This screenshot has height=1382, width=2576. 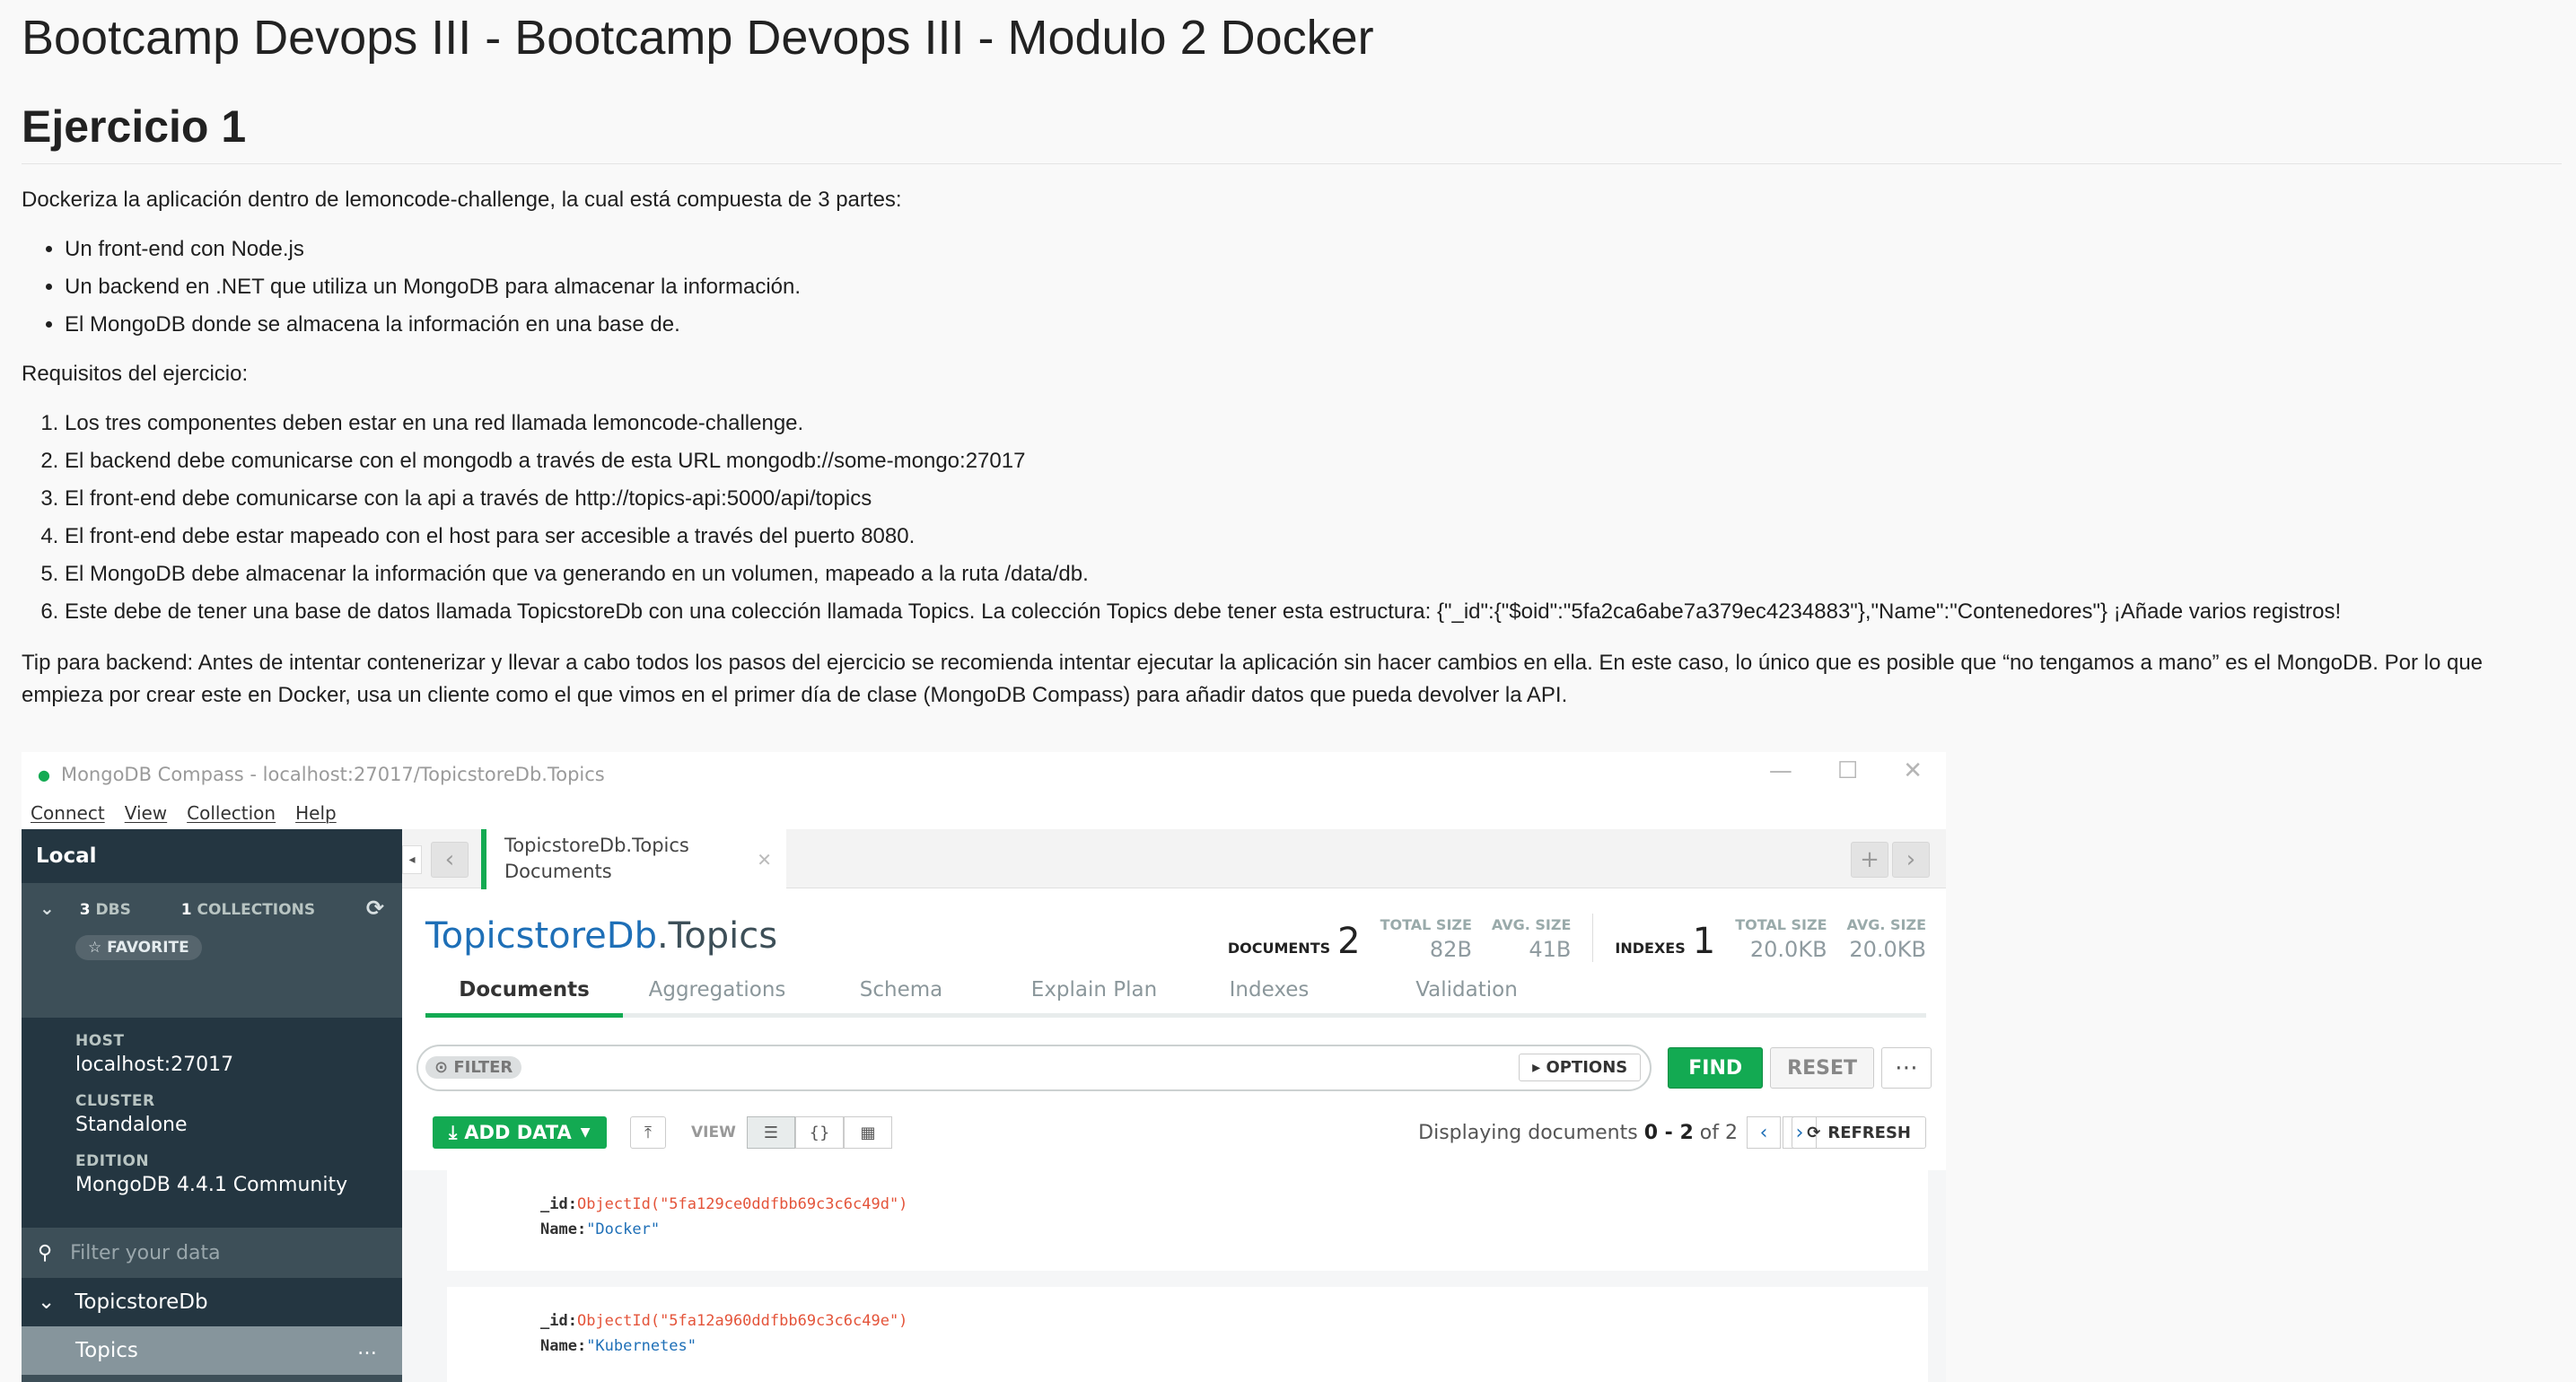 I want to click on braces-icon: {}, so click(x=819, y=1132).